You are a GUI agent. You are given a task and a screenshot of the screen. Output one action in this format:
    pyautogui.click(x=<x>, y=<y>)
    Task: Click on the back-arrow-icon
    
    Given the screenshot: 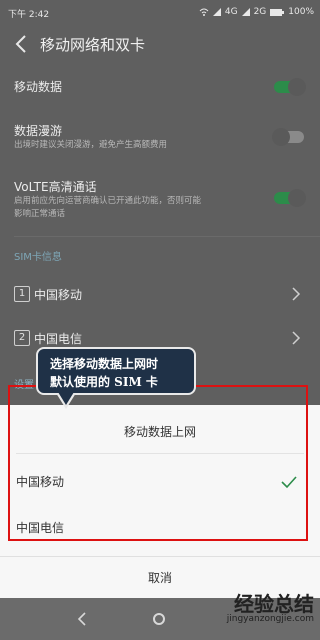 What is the action you would take?
    pyautogui.click(x=22, y=44)
    